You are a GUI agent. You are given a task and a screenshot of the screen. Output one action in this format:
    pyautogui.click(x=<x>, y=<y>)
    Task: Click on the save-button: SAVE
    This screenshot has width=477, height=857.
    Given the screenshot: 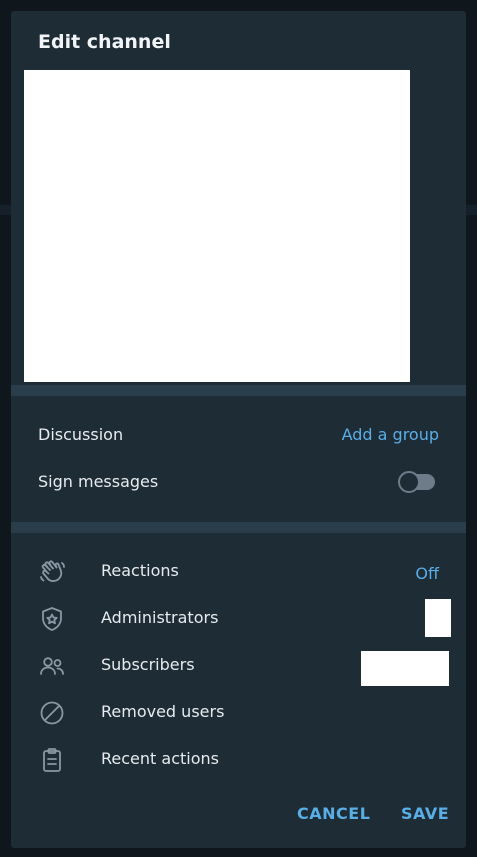 What is the action you would take?
    pyautogui.click(x=425, y=813)
    